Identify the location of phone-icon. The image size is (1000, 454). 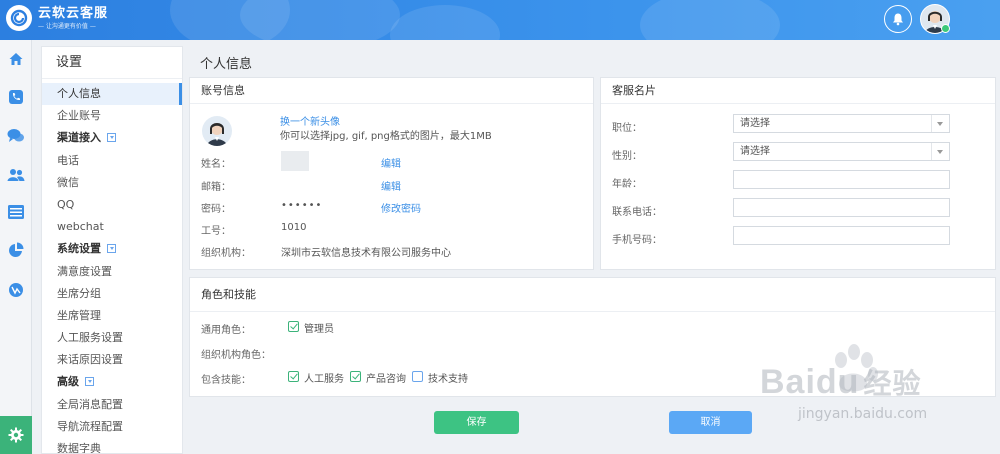
(16, 97).